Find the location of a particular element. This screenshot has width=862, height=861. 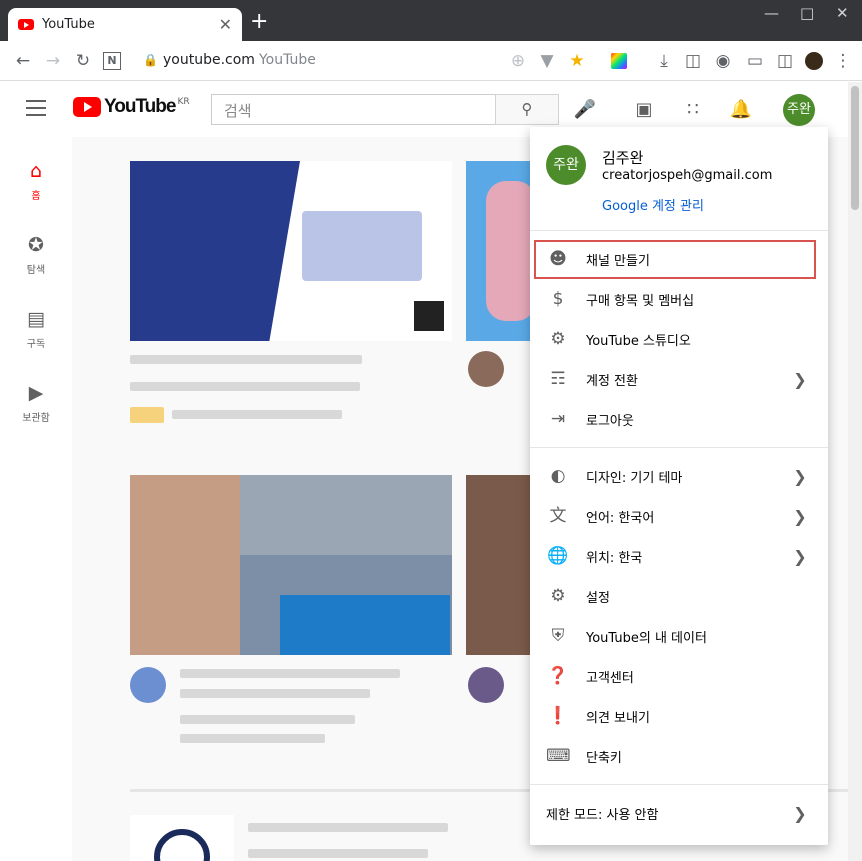

hamburger-menu-icon is located at coordinates (36, 108).